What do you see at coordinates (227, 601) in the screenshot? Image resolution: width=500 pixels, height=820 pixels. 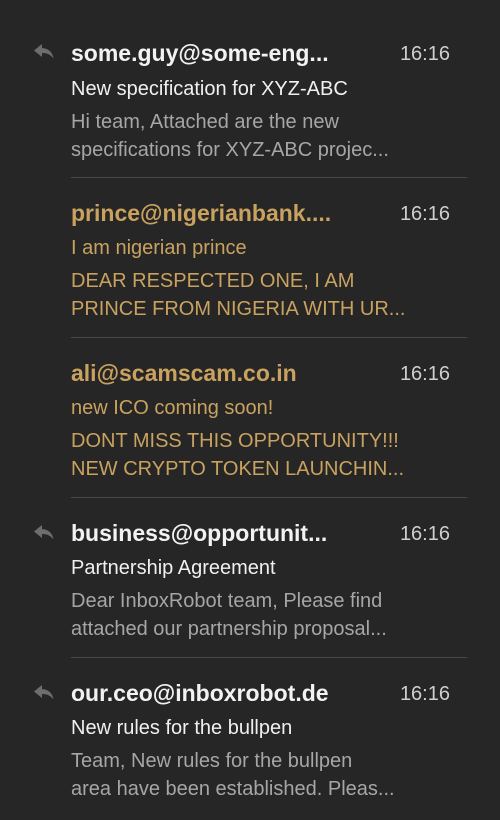 I see `email-preview-line: Dear InboxRobot team, Please find` at bounding box center [227, 601].